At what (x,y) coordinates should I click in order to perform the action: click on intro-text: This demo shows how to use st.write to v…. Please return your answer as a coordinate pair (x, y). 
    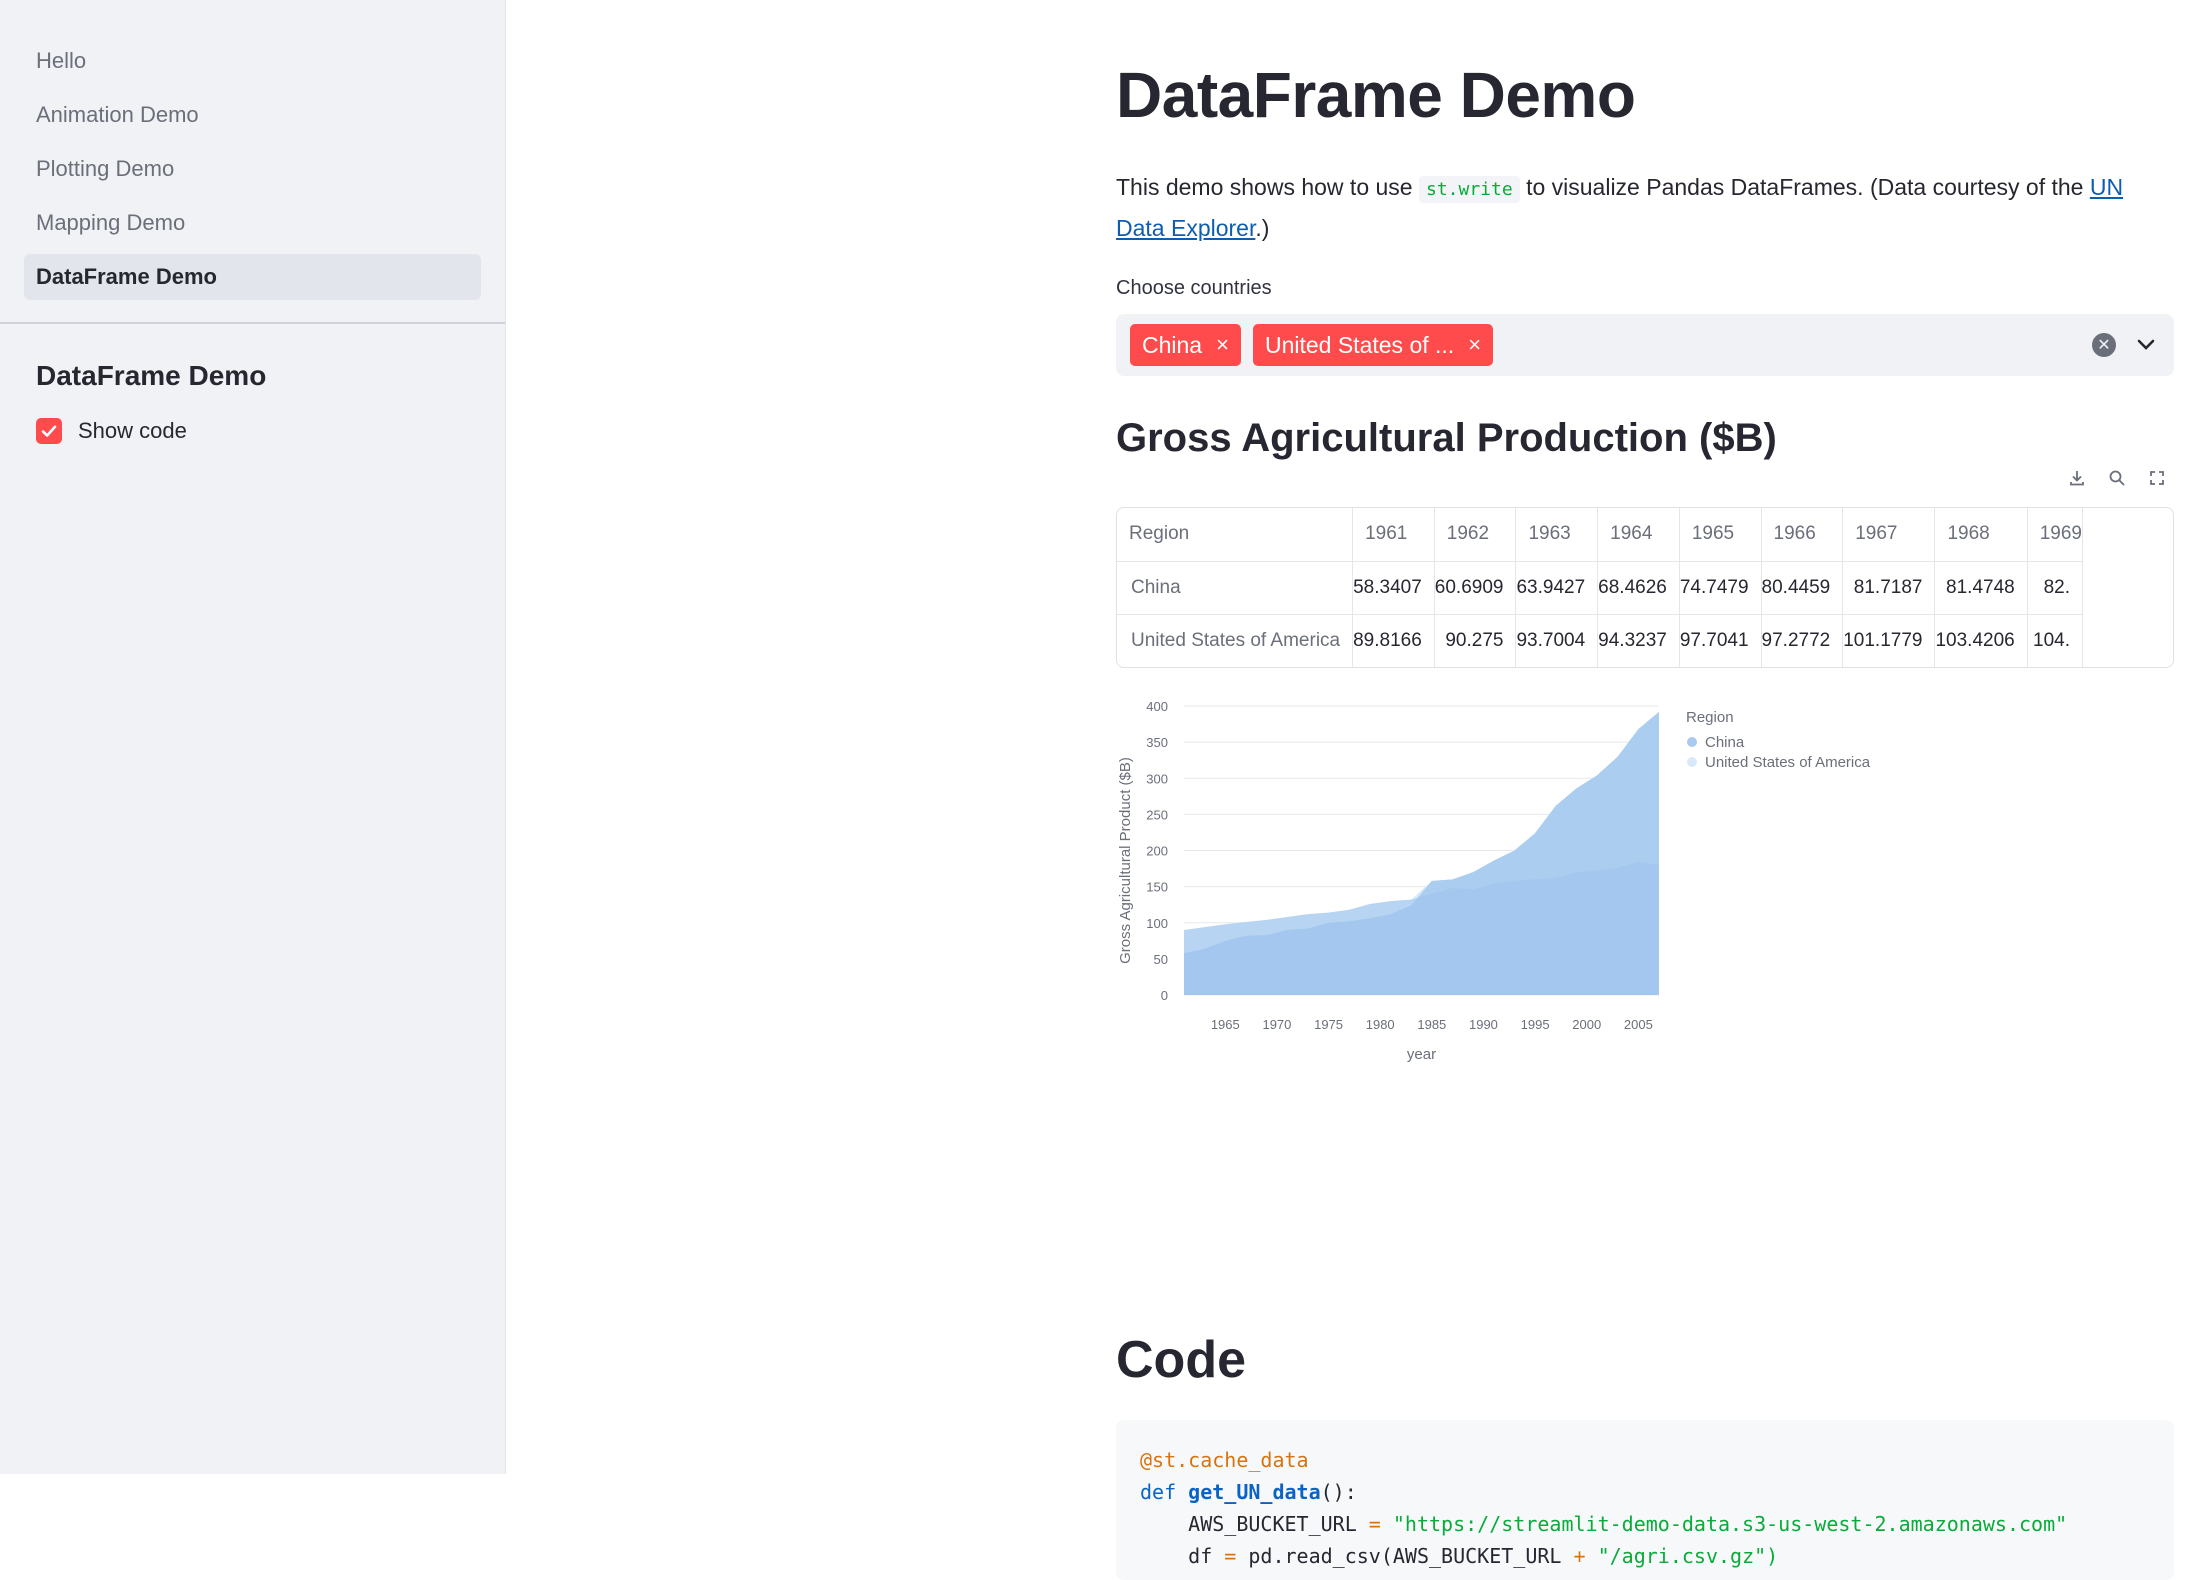
    Looking at the image, I should click on (1645, 207).